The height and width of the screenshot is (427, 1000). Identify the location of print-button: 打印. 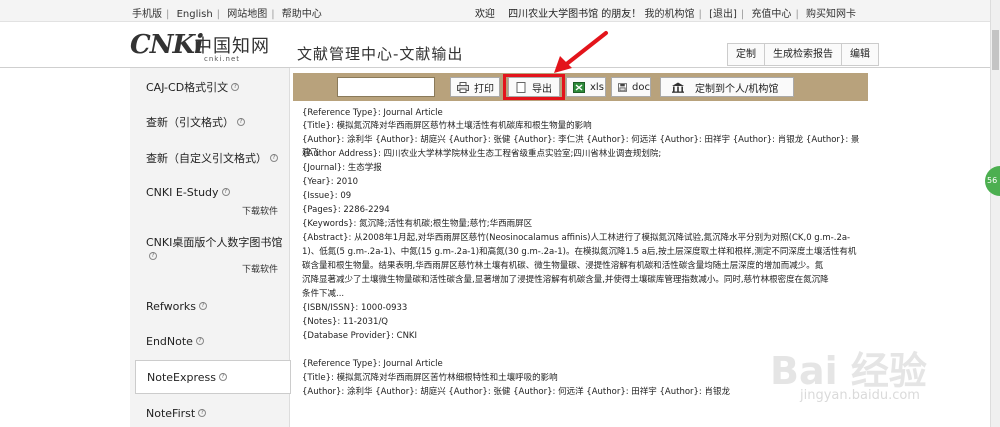
(475, 87).